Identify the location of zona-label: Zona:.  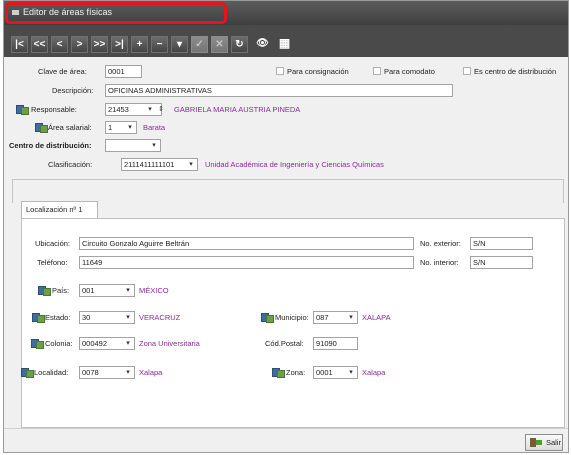
(296, 372).